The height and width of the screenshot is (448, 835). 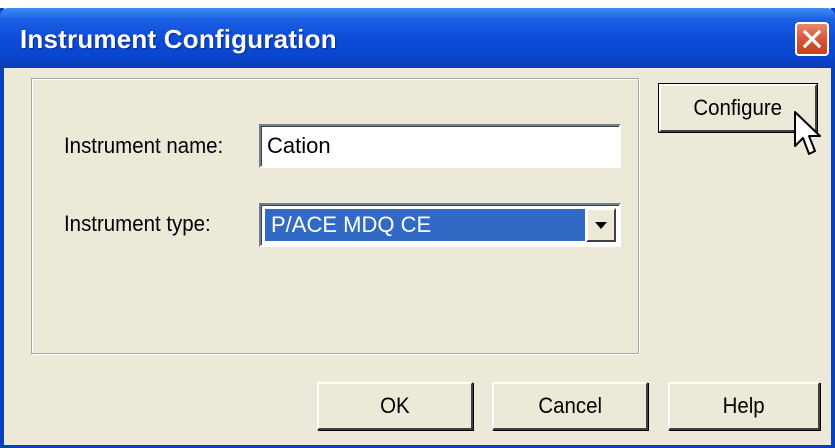 I want to click on configure-button-label: Configure, so click(x=738, y=107).